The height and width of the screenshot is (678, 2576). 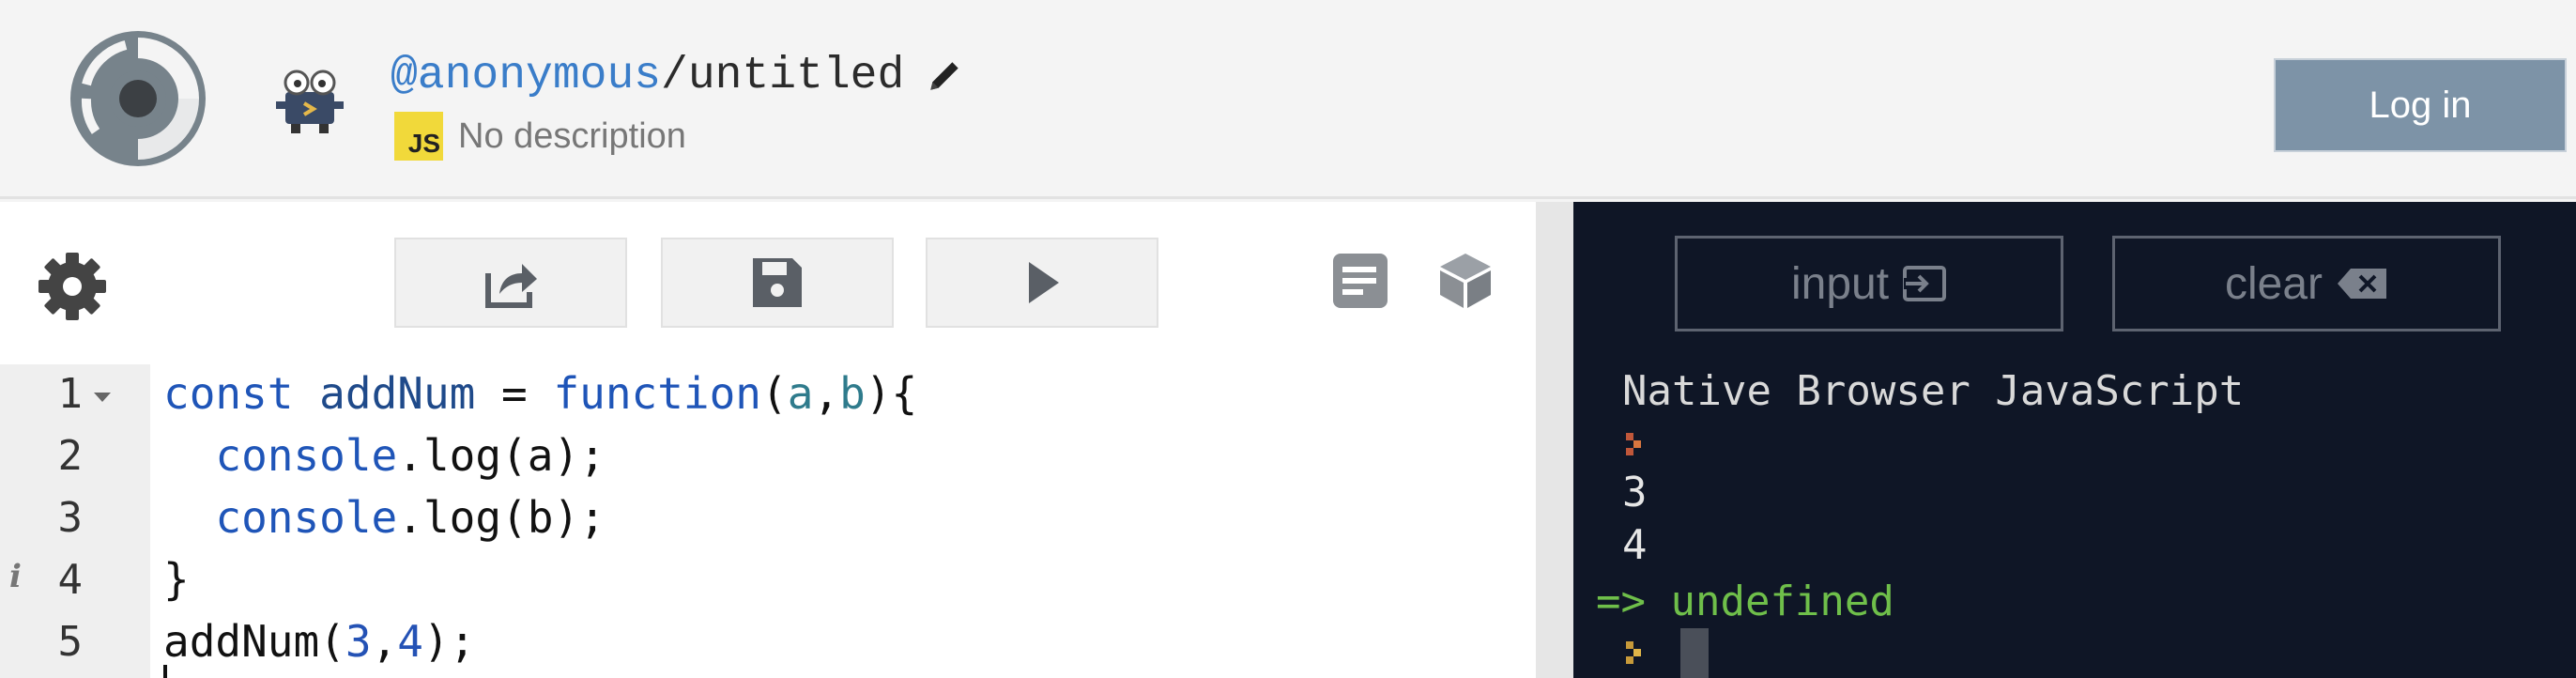 What do you see at coordinates (1465, 281) in the screenshot?
I see `package-icon` at bounding box center [1465, 281].